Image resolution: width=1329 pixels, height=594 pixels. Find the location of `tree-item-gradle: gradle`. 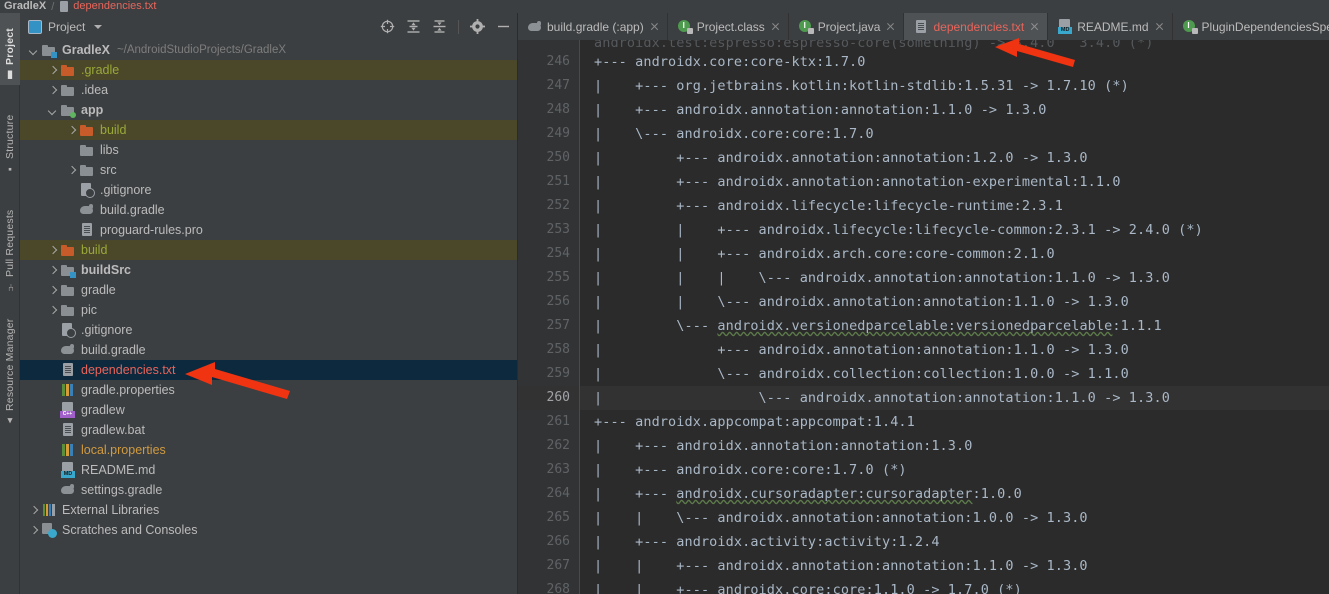

tree-item-gradle: gradle is located at coordinates (268, 290).